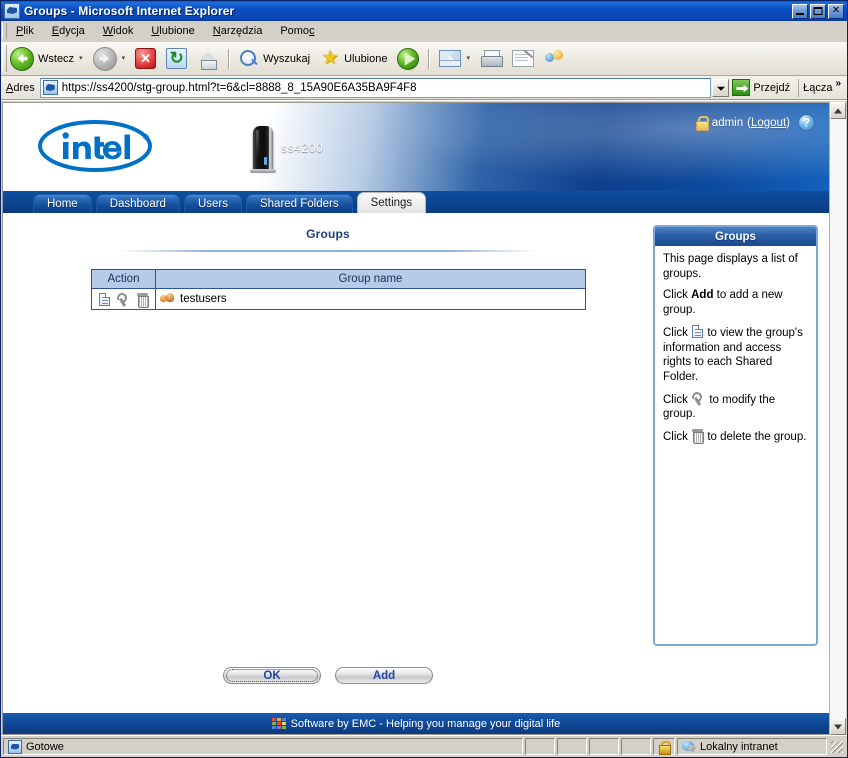 Image resolution: width=848 pixels, height=758 pixels. I want to click on user-lock-icon, so click(702, 123).